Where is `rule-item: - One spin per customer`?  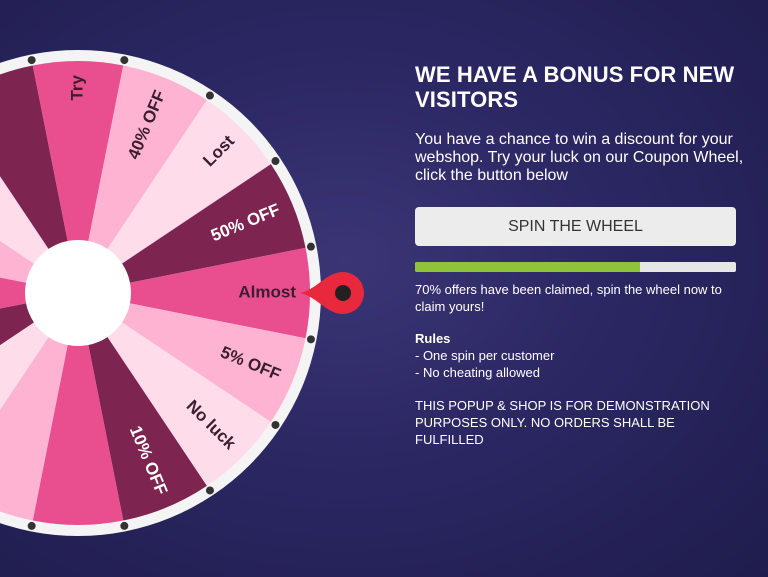
rule-item: - One spin per customer is located at coordinates (485, 355).